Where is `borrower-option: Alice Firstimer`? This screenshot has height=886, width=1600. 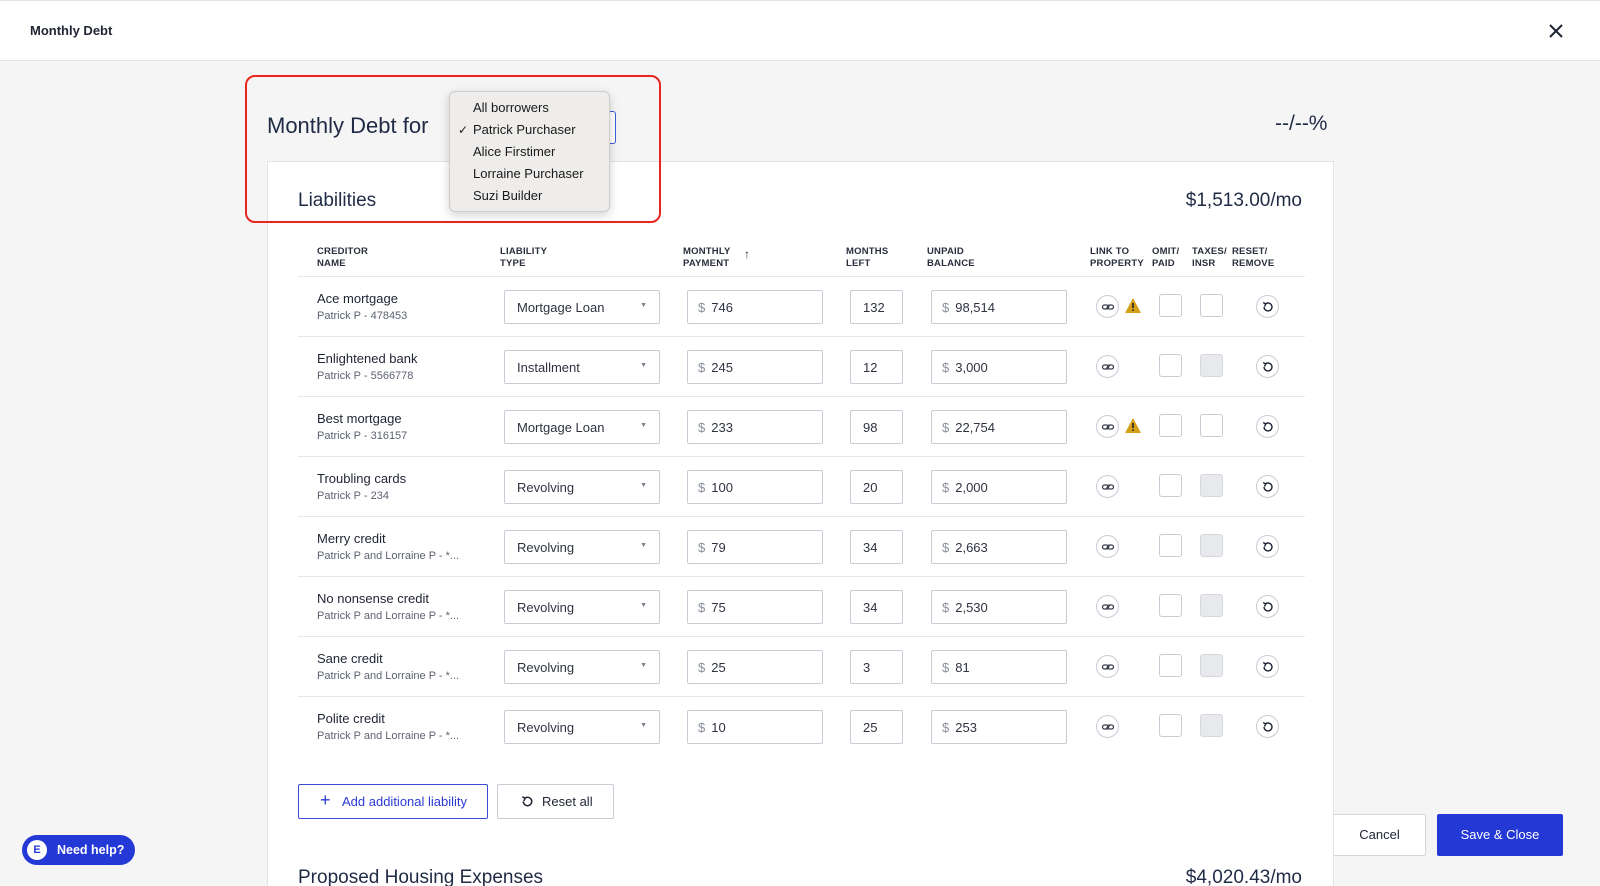 borrower-option: Alice Firstimer is located at coordinates (529, 152).